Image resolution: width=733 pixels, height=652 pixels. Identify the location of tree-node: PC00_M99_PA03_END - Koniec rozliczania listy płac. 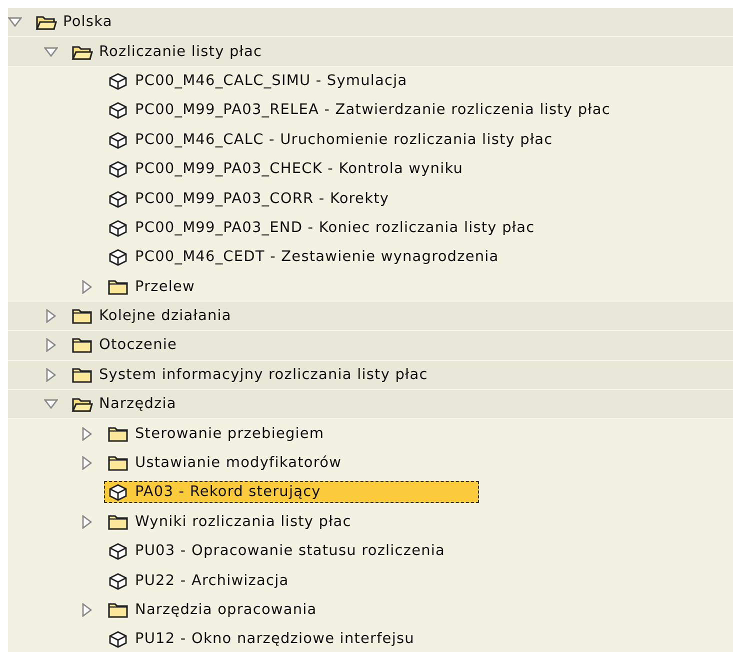
(323, 227).